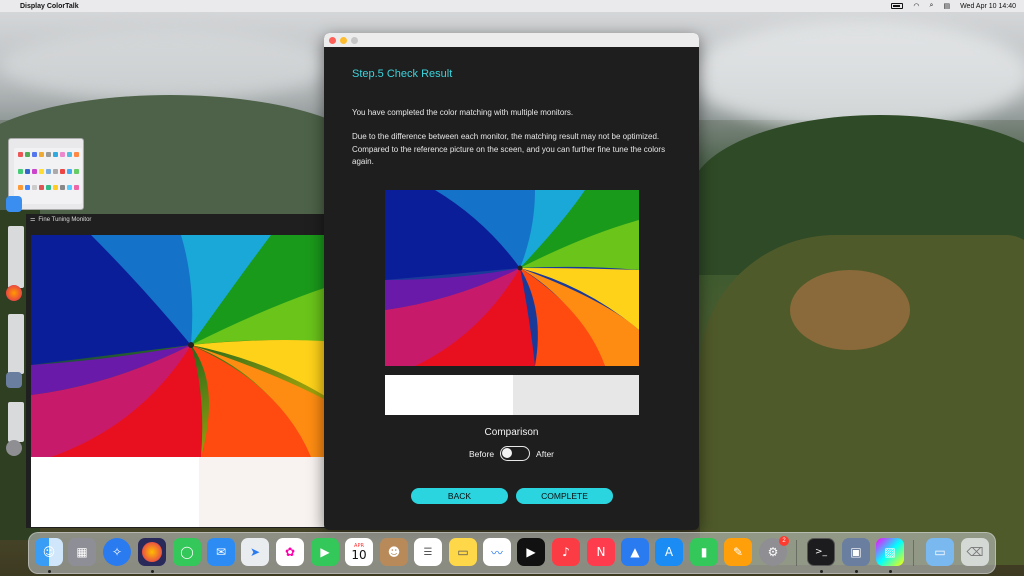 The image size is (1024, 576). Describe the element at coordinates (850, 310) in the screenshot. I see `desktop-tree` at that location.